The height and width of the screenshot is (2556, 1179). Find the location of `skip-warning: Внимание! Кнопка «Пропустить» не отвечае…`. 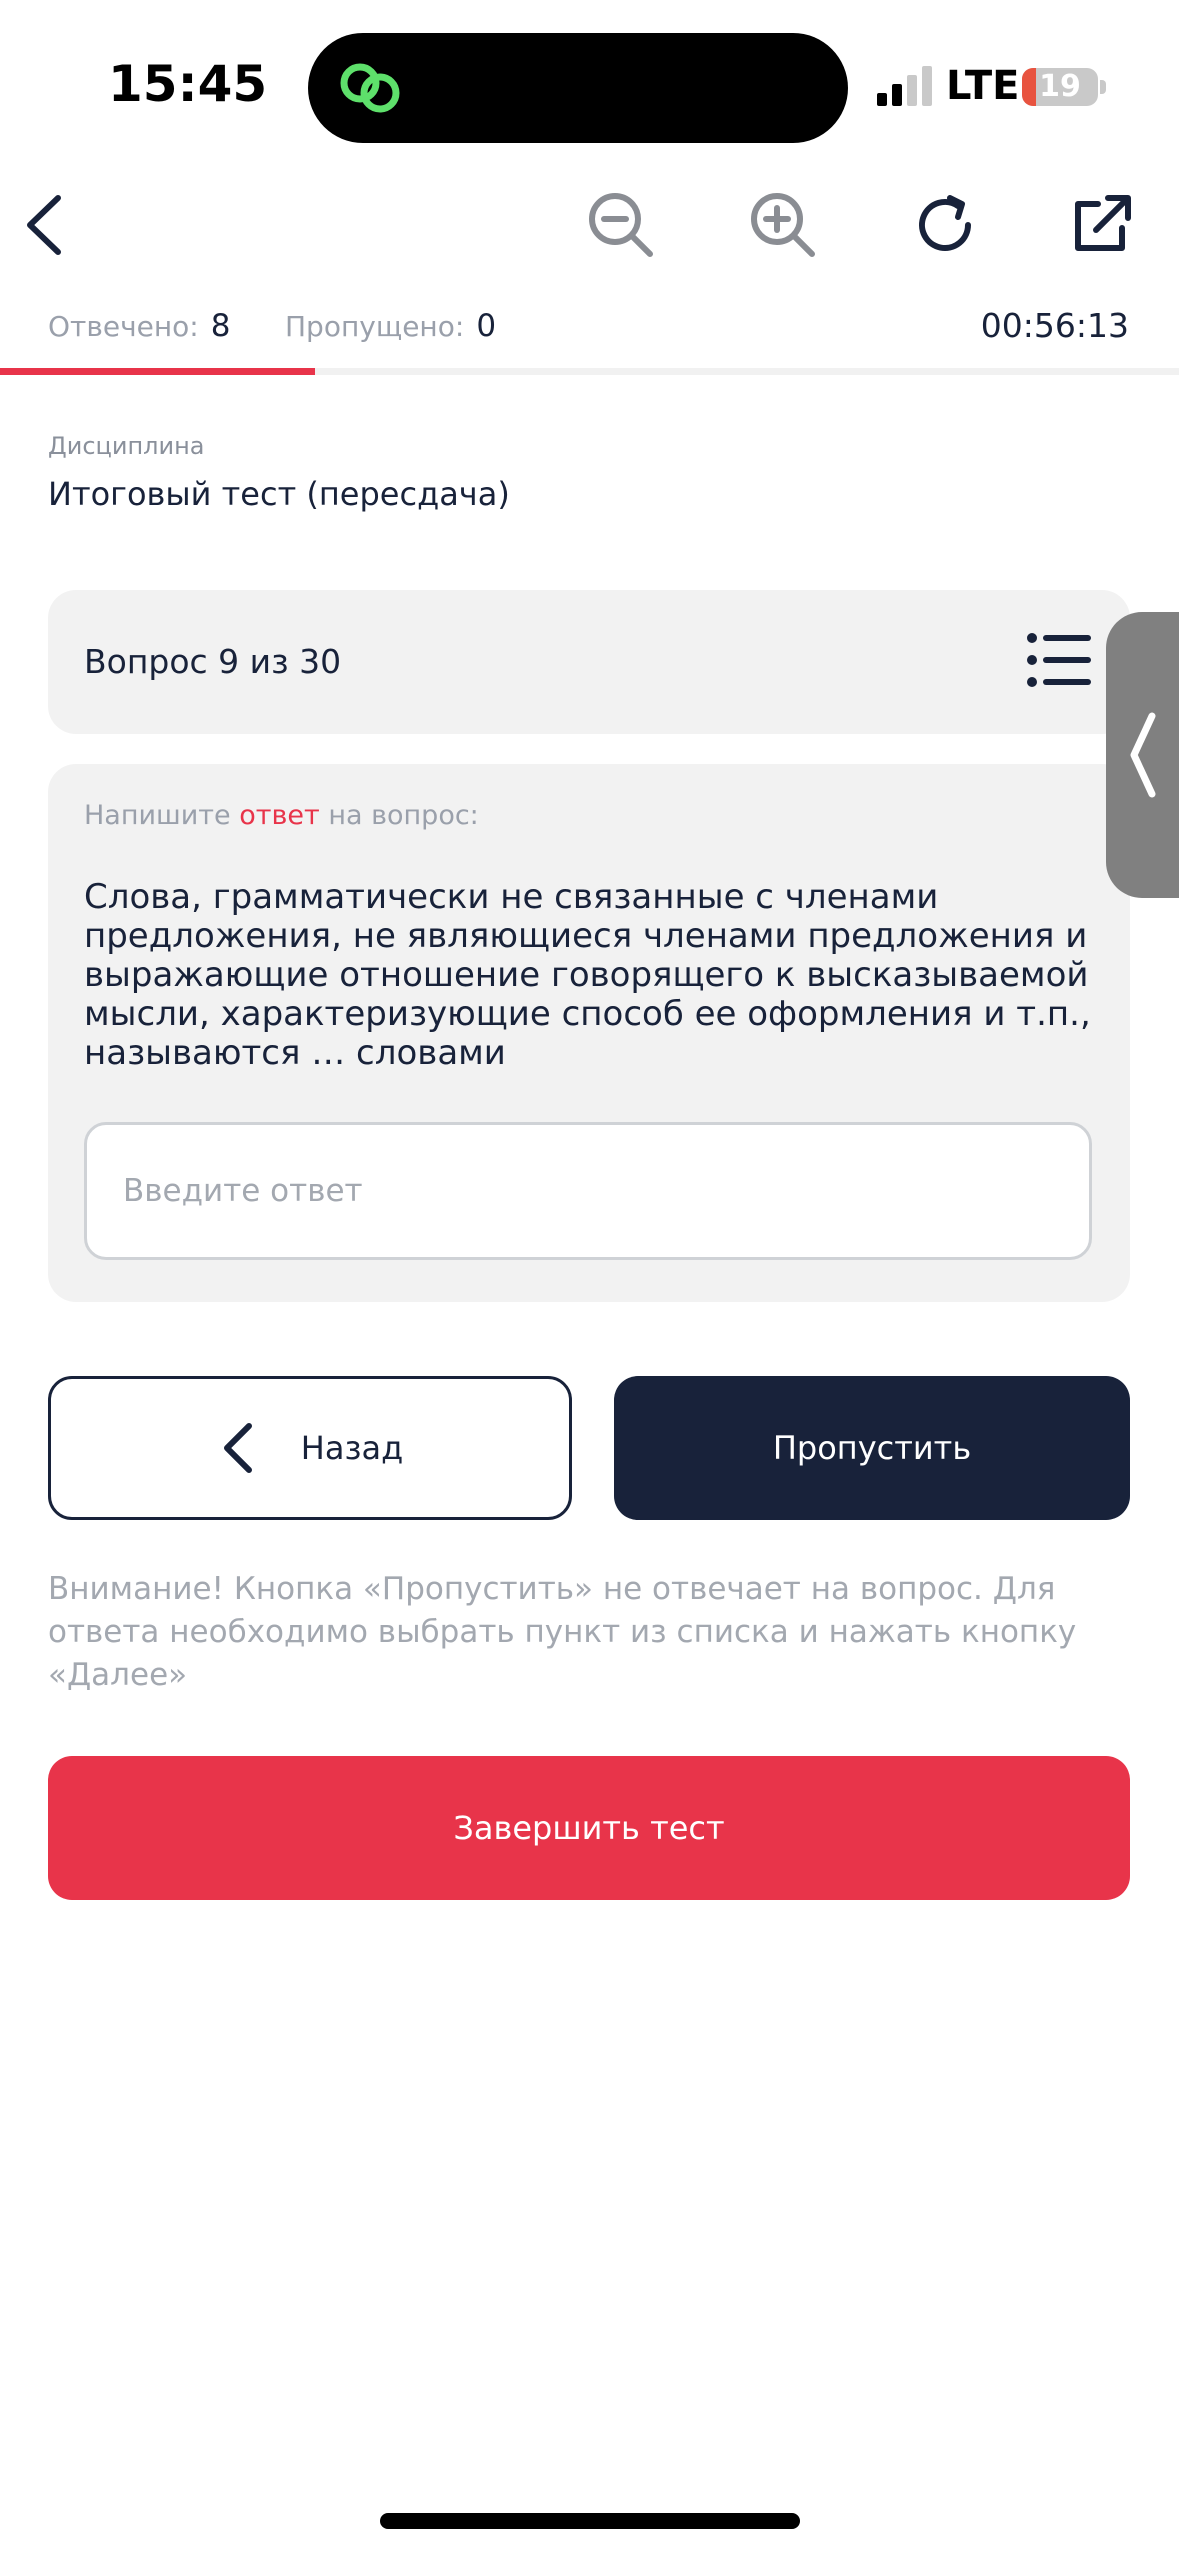

skip-warning: Внимание! Кнопка «Пропустить» не отвечае… is located at coordinates (562, 1632).